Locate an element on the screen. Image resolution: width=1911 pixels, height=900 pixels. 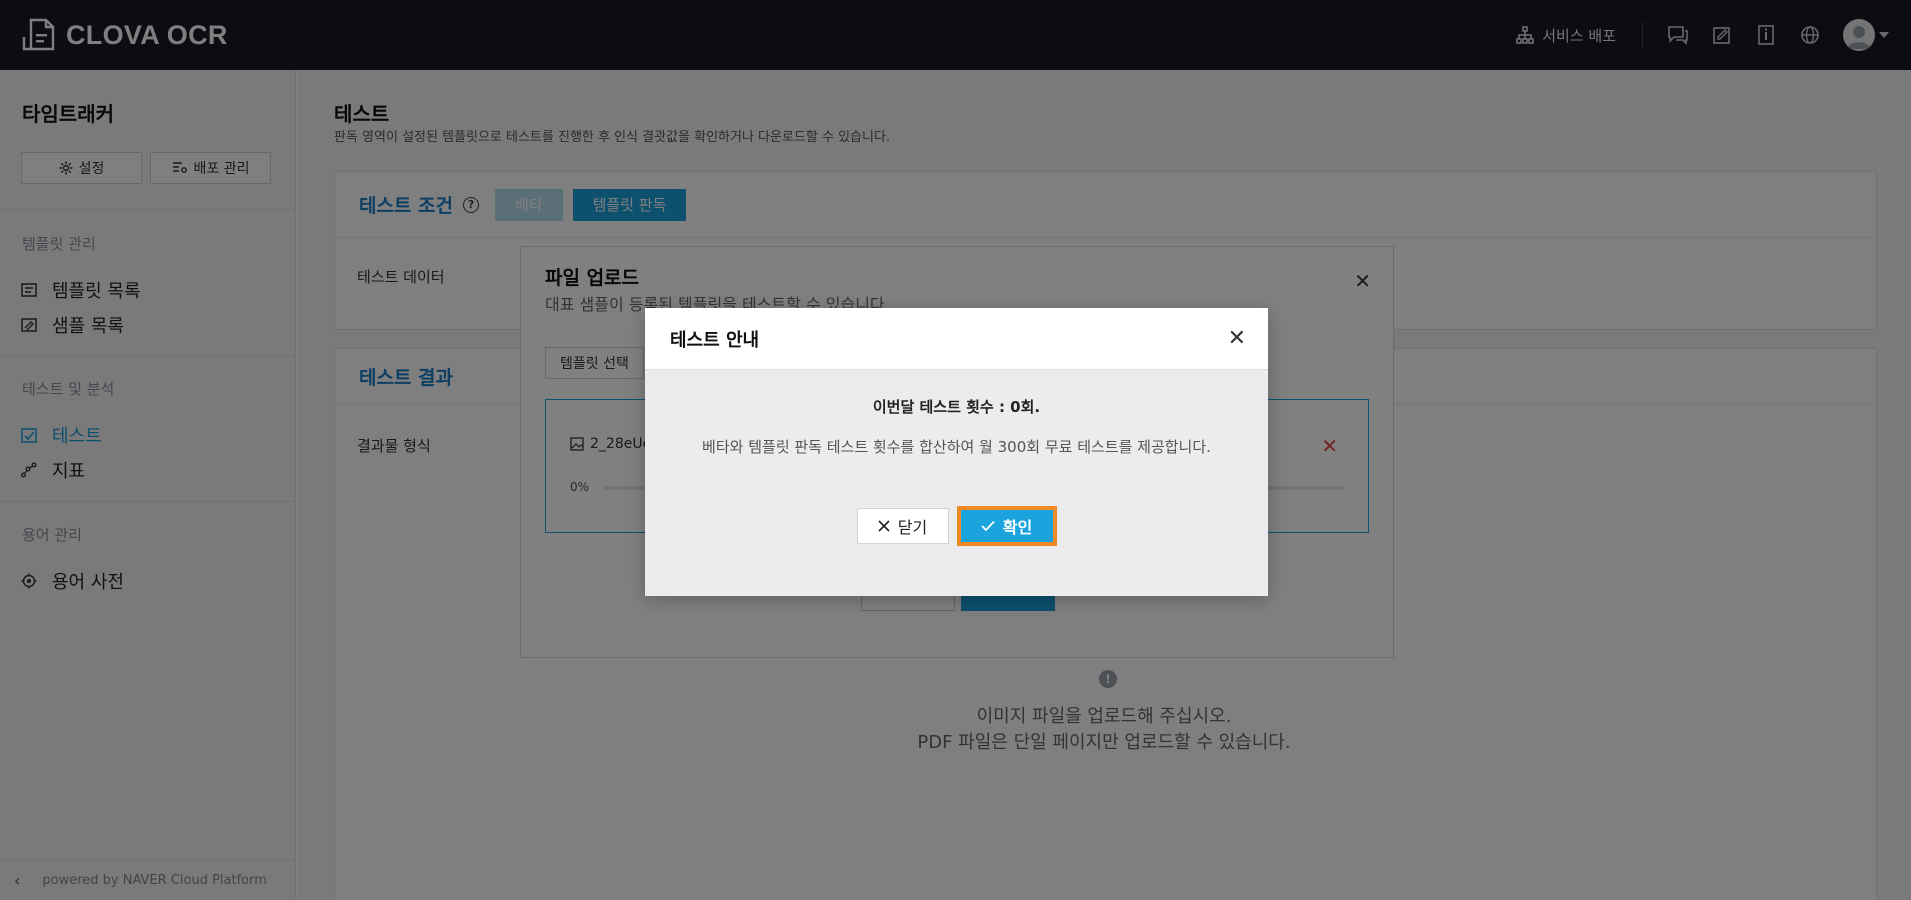
check-icon is located at coordinates (988, 526).